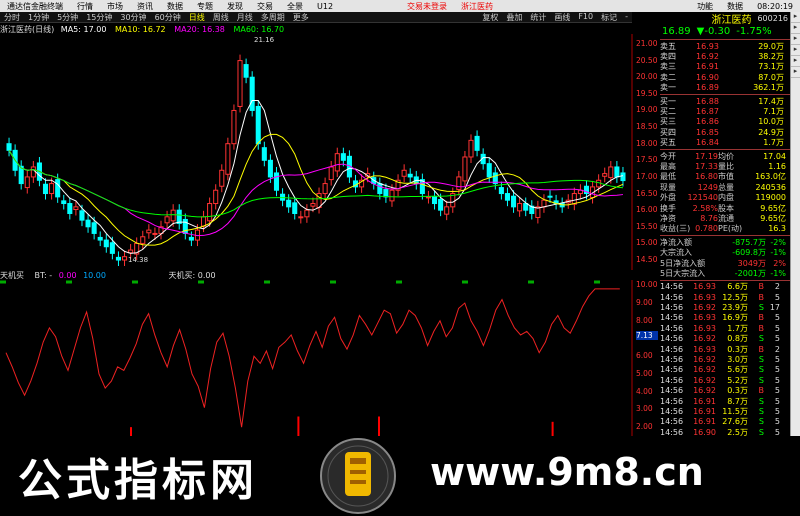 This screenshot has width=800, height=516. What do you see at coordinates (265, 6) in the screenshot?
I see `menu-item-trade: 交易` at bounding box center [265, 6].